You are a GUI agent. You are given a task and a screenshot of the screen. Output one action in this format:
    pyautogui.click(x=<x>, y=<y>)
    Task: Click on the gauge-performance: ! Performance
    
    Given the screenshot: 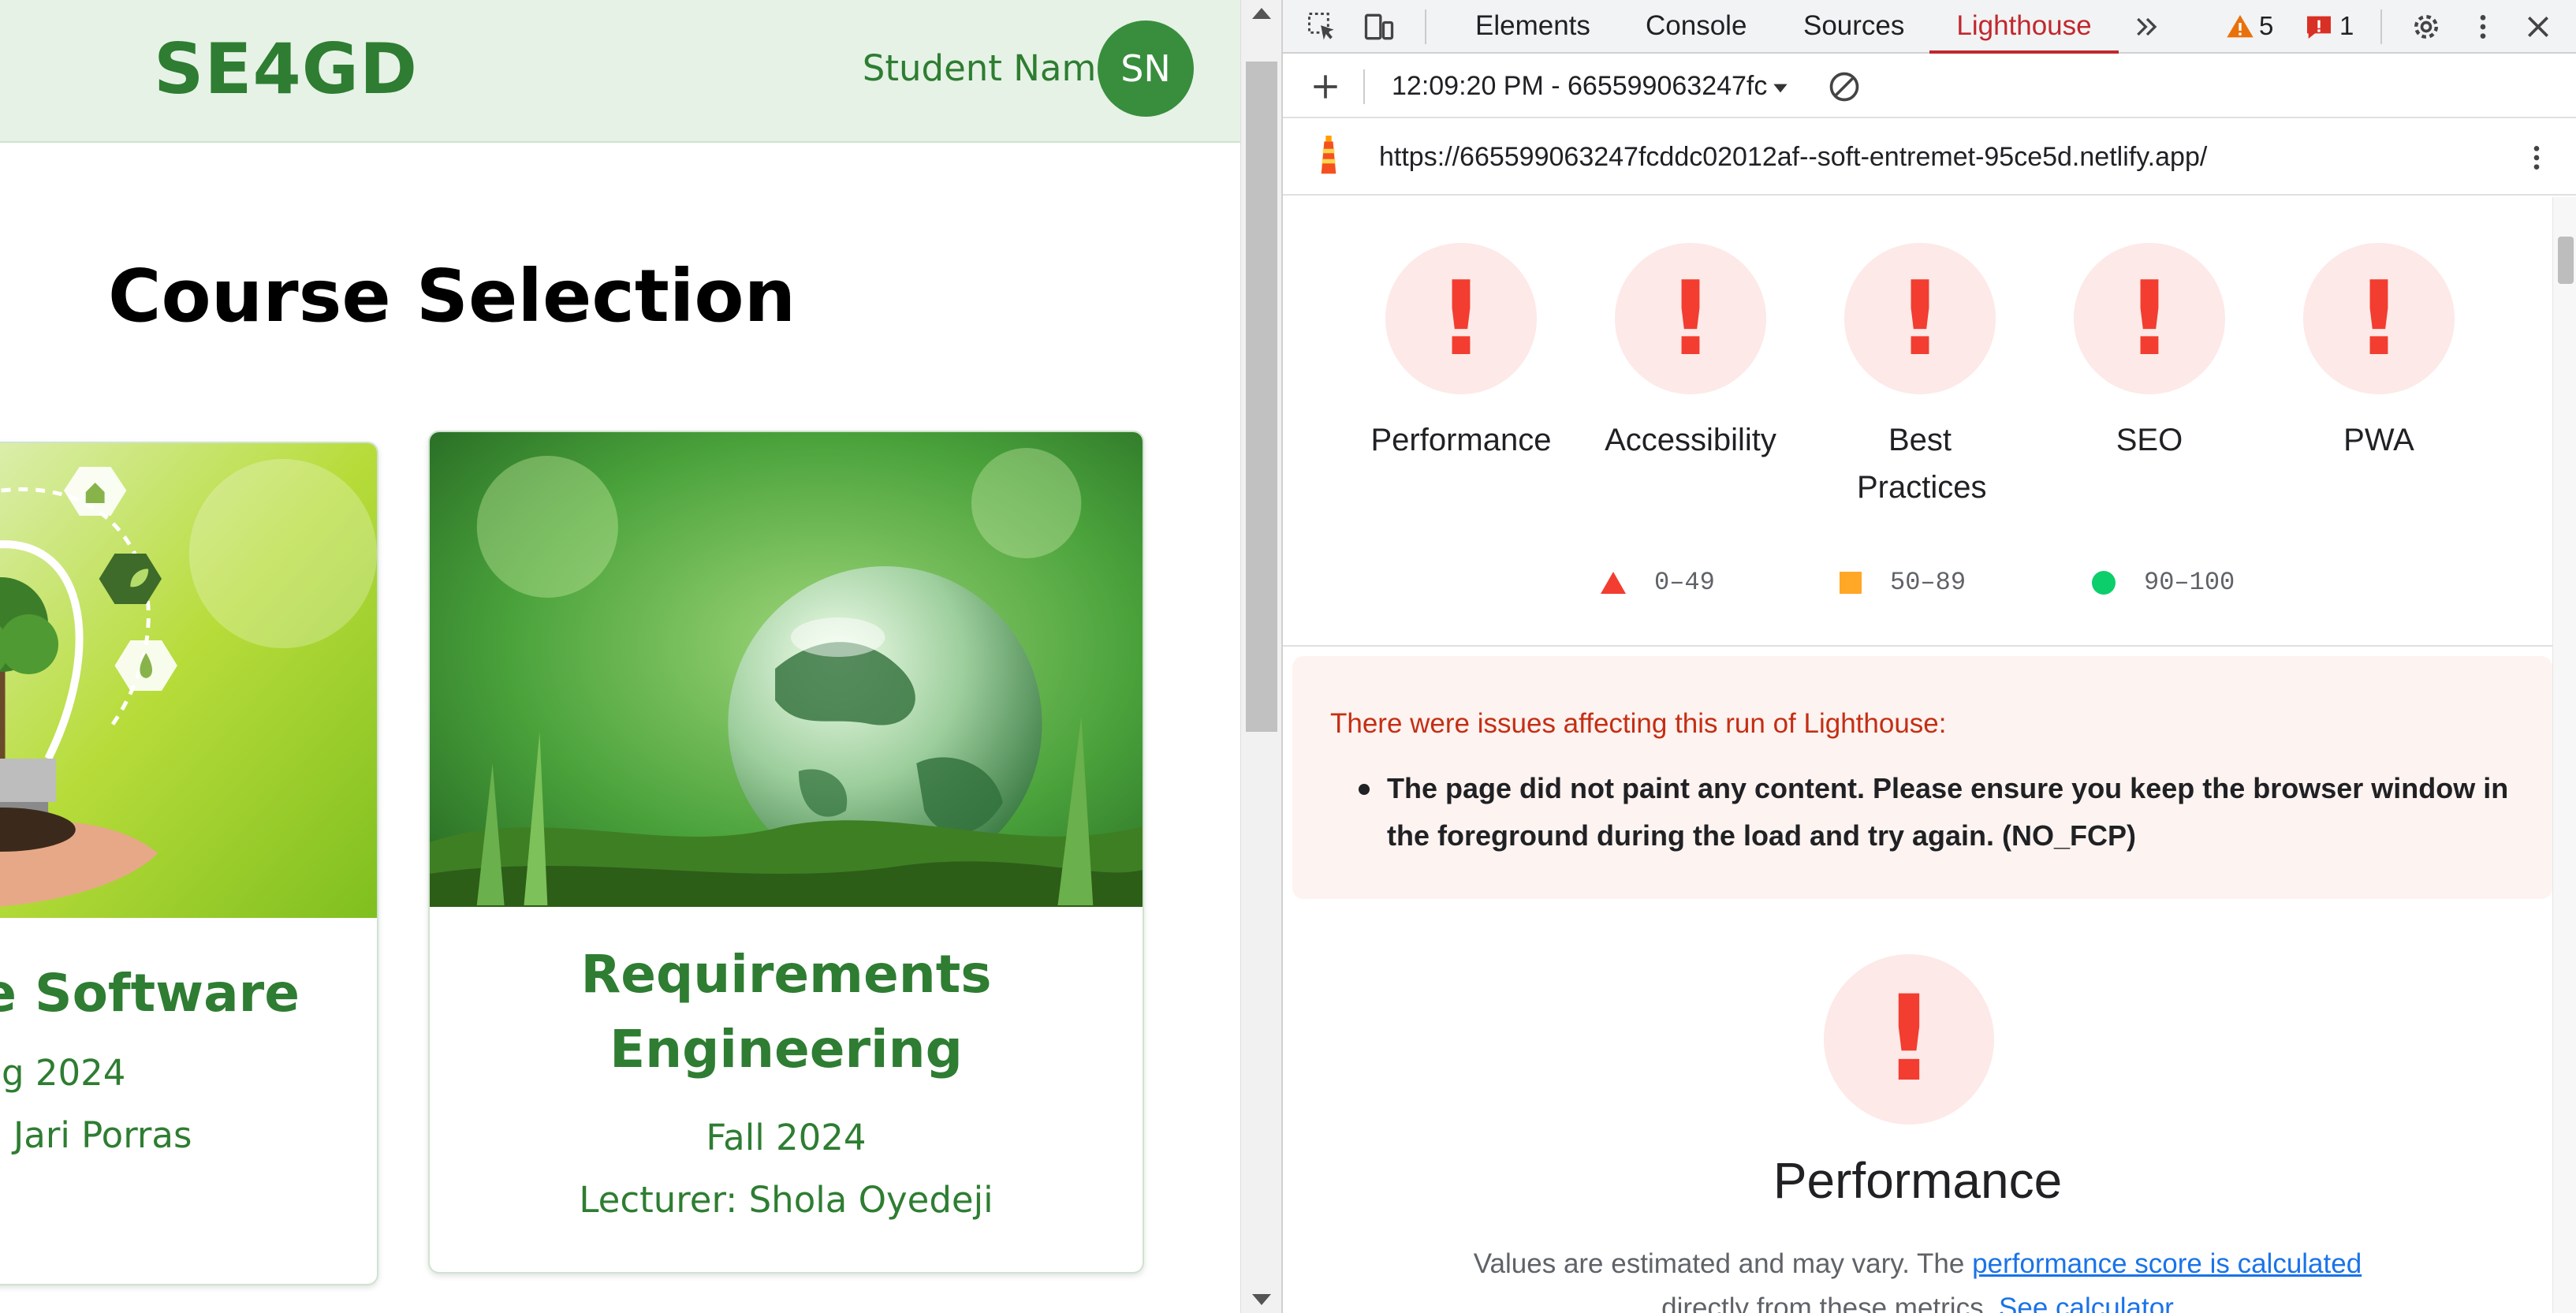 What is the action you would take?
    pyautogui.click(x=1461, y=353)
    